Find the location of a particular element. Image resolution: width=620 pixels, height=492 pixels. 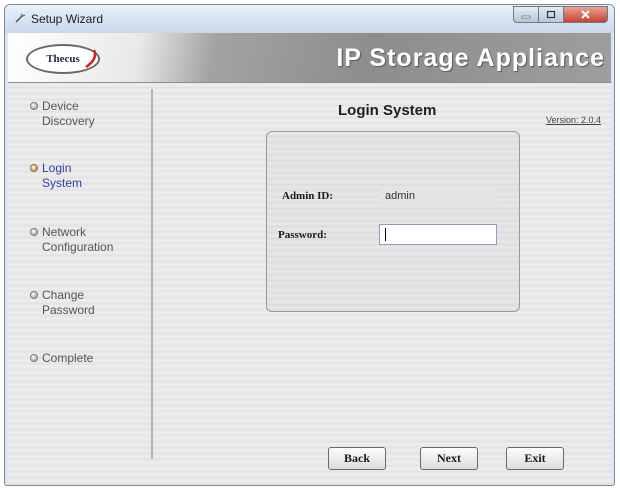

password-input is located at coordinates (438, 234).